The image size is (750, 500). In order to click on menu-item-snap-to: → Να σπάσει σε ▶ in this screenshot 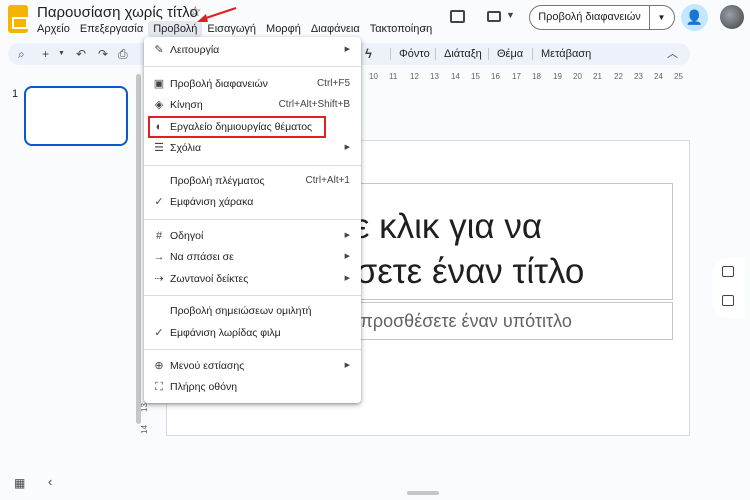, I will do `click(252, 257)`.